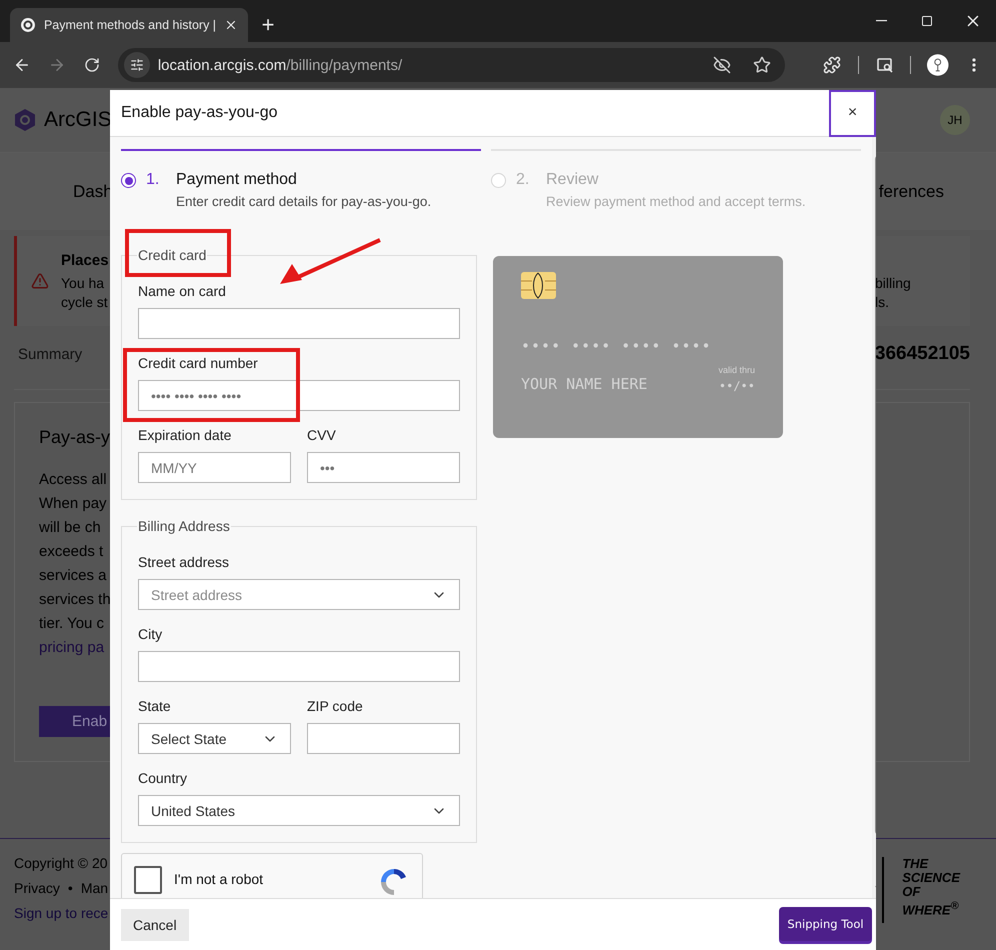 This screenshot has width=996, height=950. Describe the element at coordinates (214, 467) in the screenshot. I see `text-input-field: MM/YY` at that location.